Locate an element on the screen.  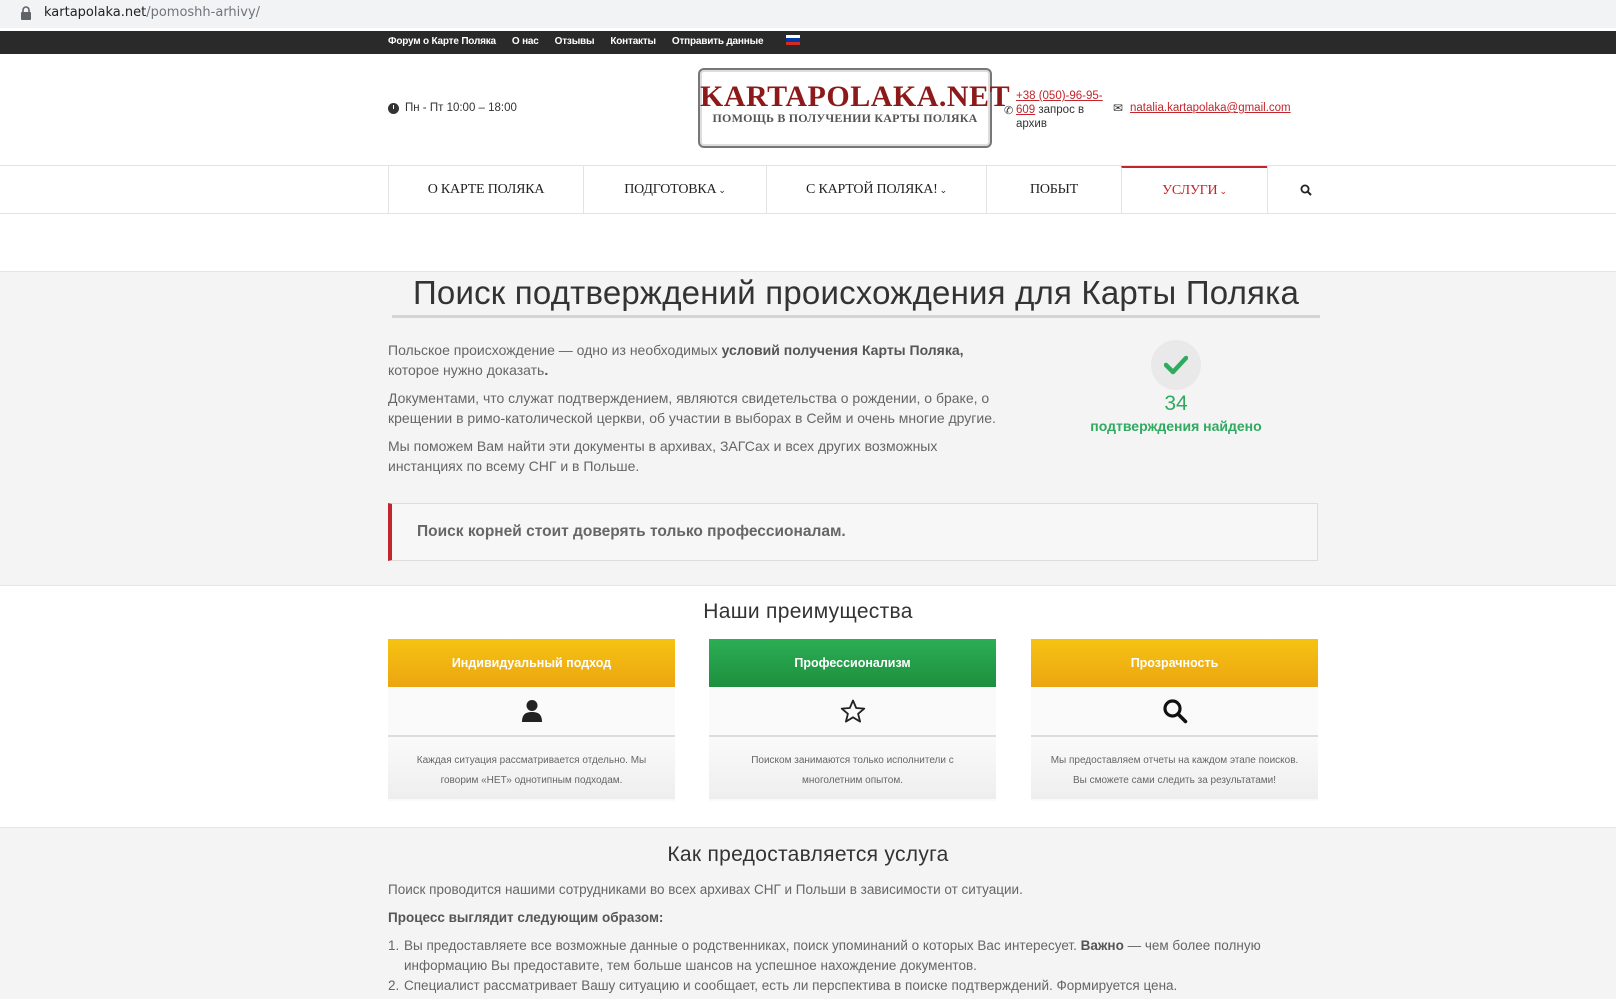
nav-item-about-card: О КАРТЕ ПОЛЯКА is located at coordinates (485, 190).